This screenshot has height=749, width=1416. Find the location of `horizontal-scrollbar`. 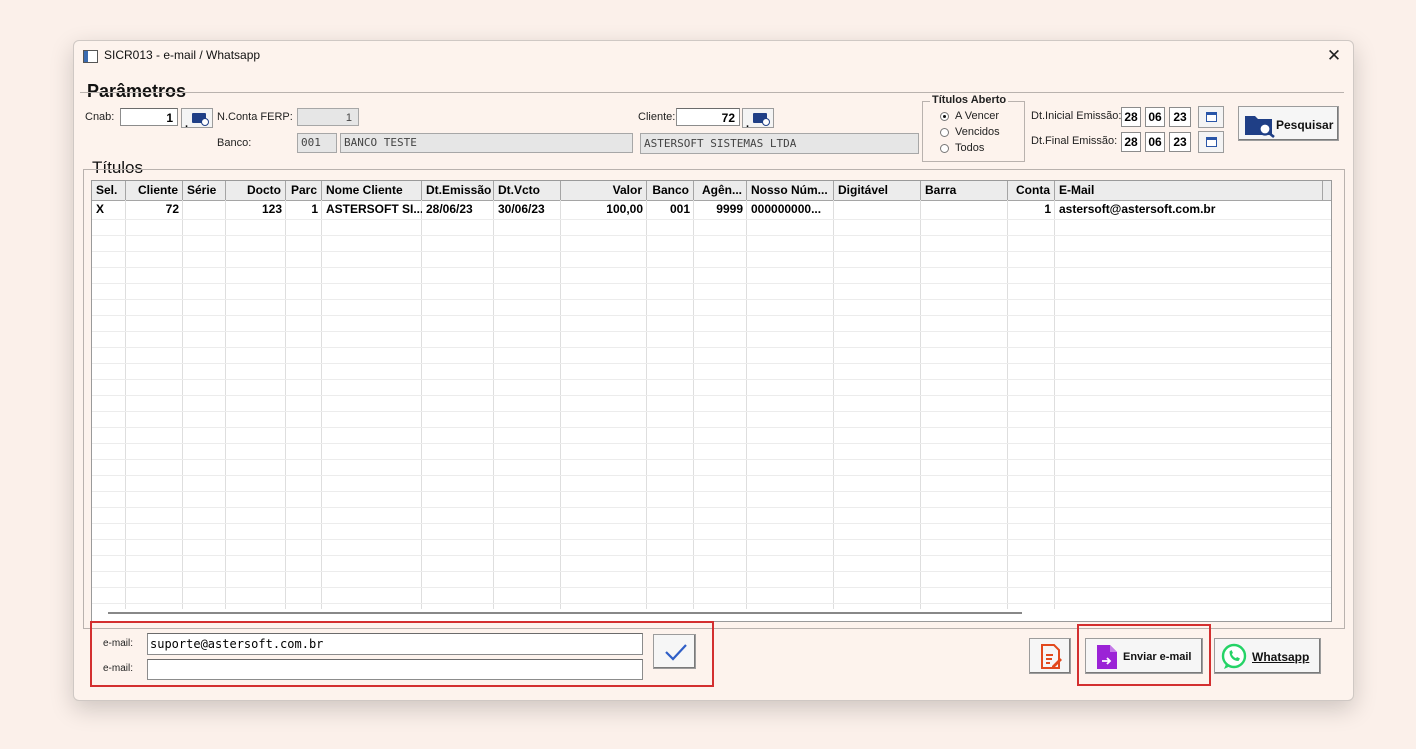

horizontal-scrollbar is located at coordinates (565, 613).